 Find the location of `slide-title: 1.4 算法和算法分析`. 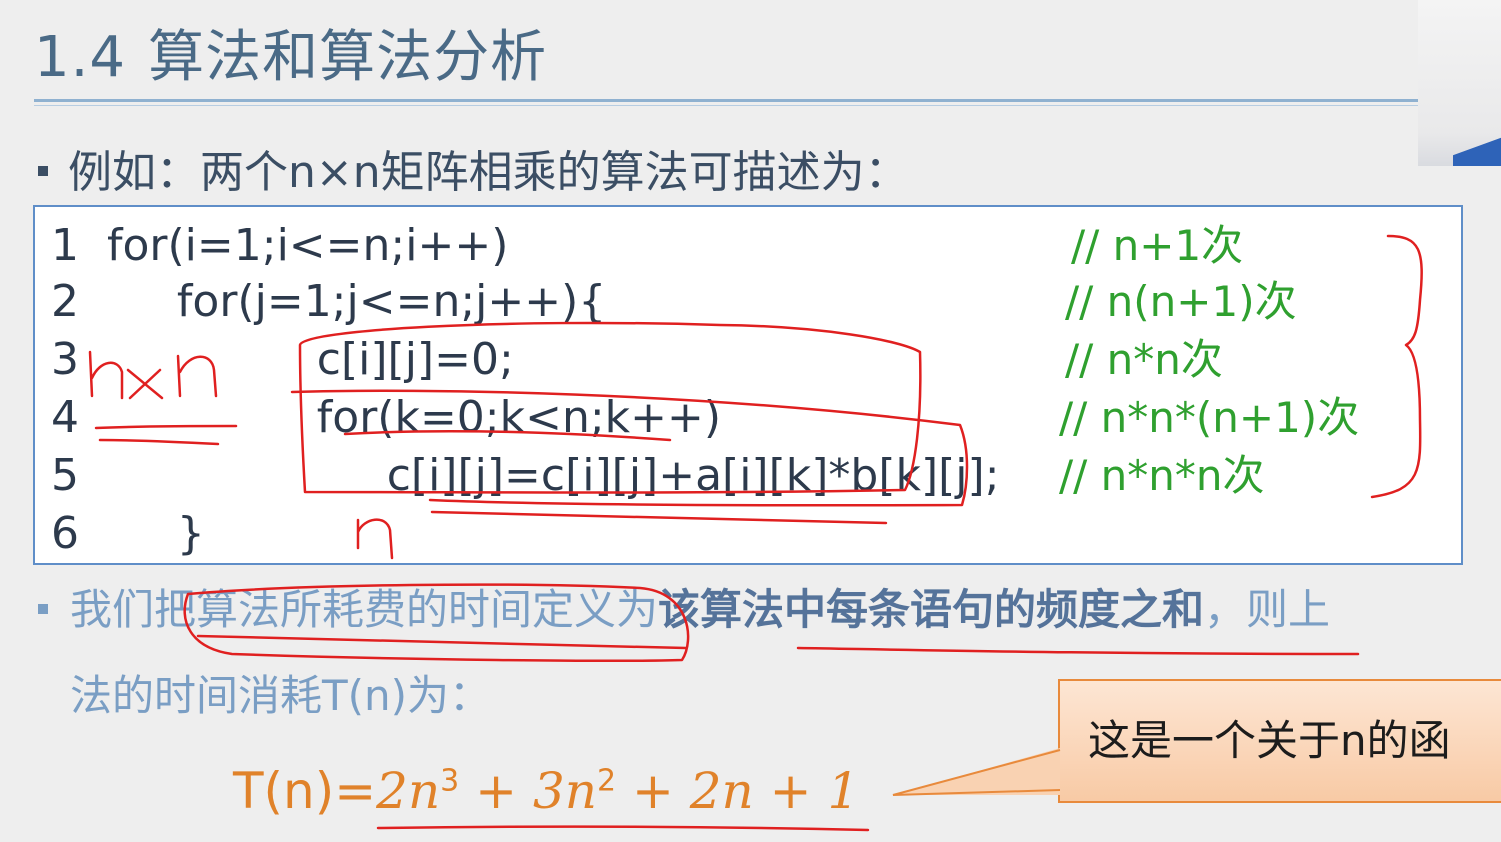

slide-title: 1.4 算法和算法分析 is located at coordinates (290, 58).